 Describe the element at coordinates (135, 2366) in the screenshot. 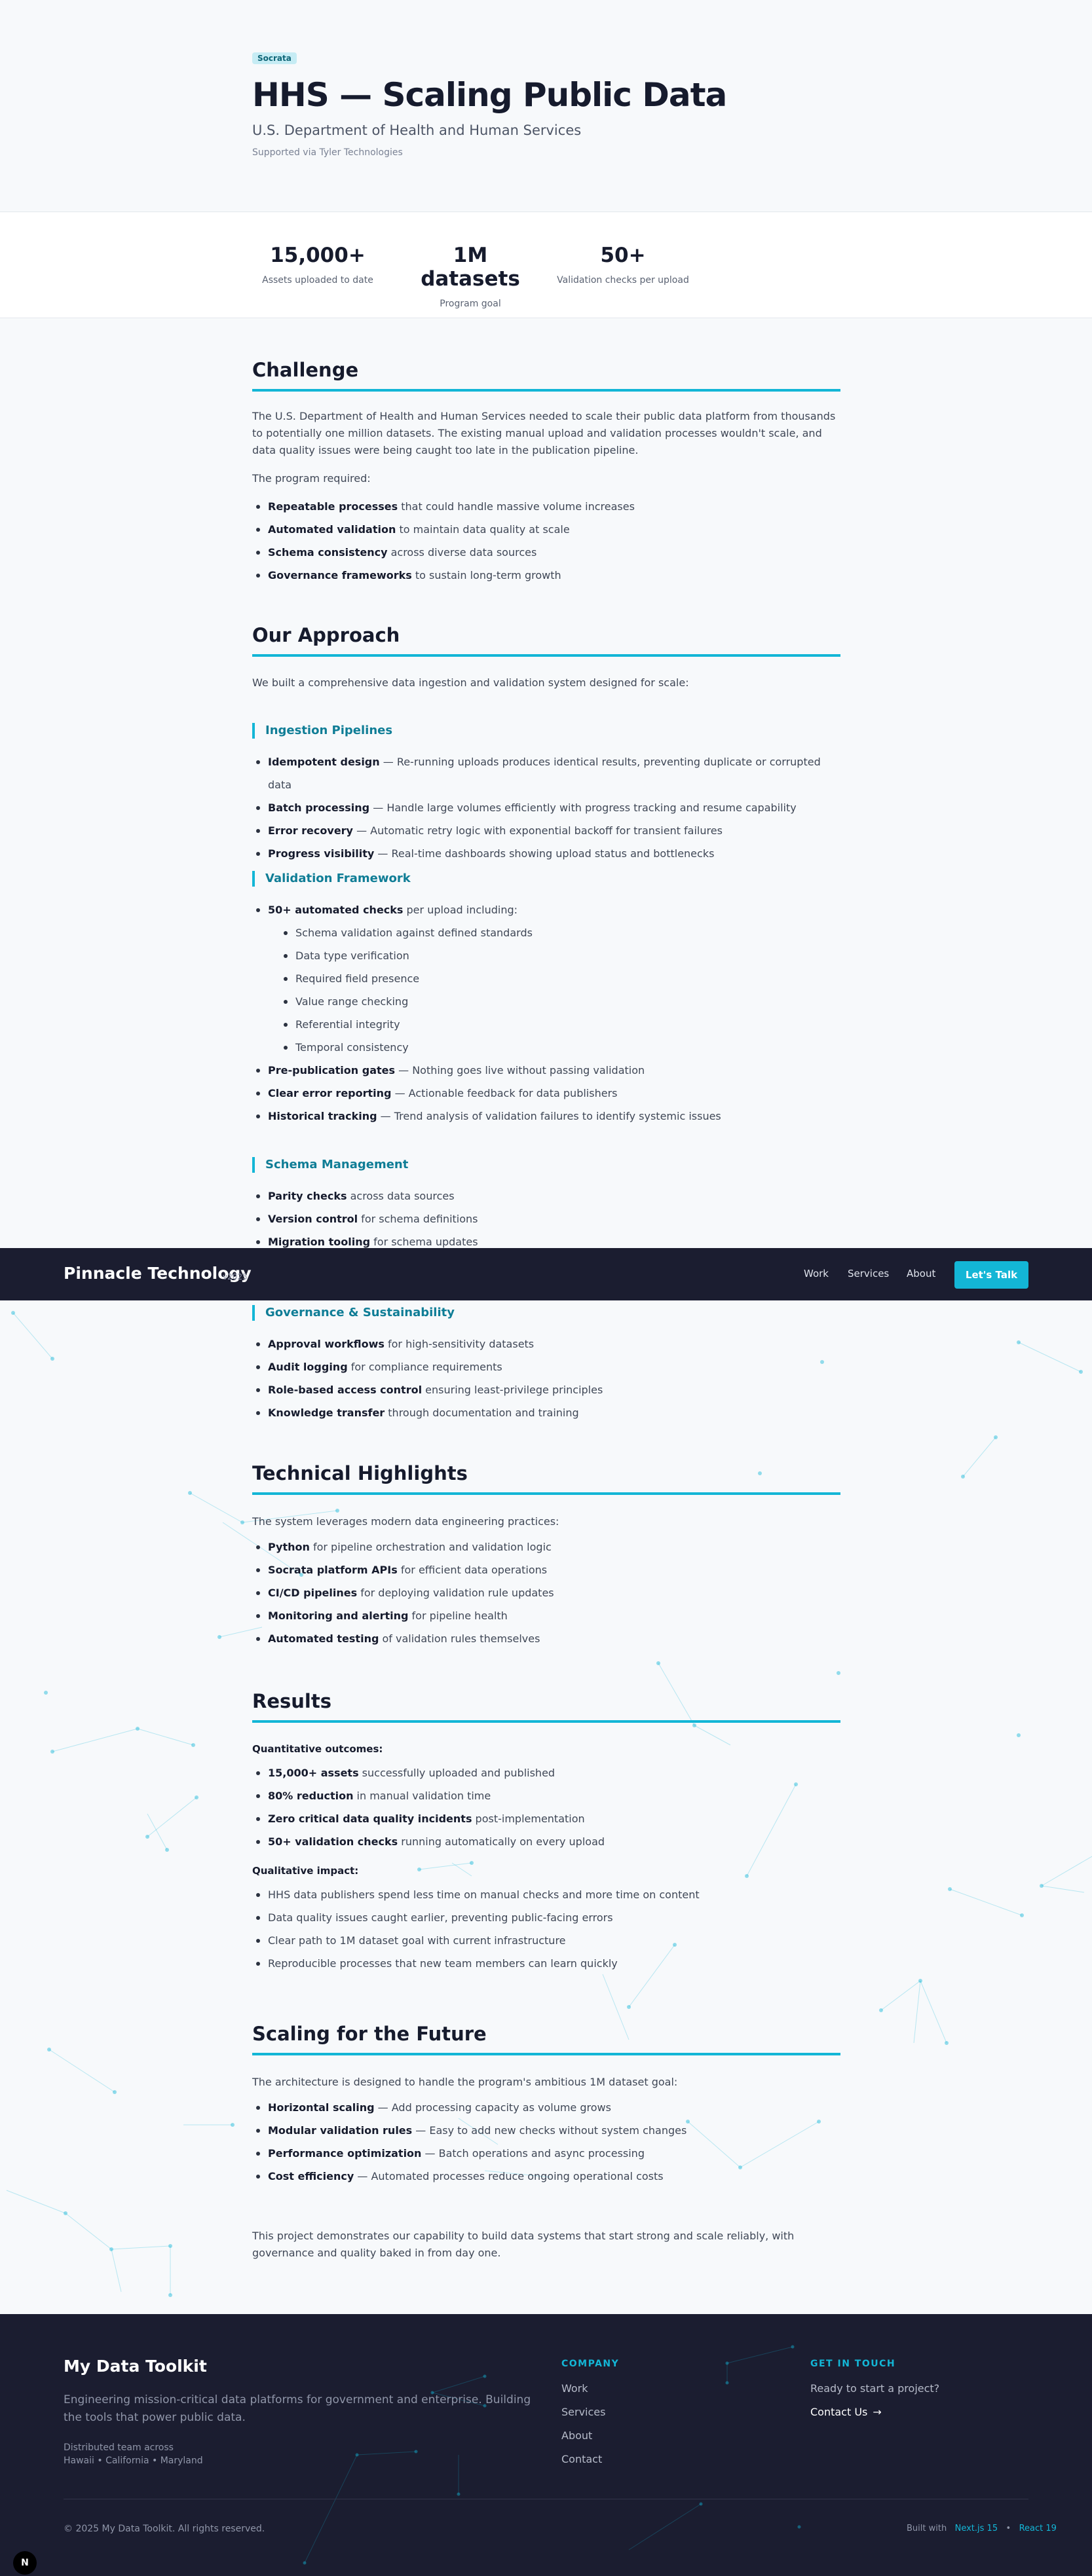

I see `footer-title: My Data Toolkit` at that location.